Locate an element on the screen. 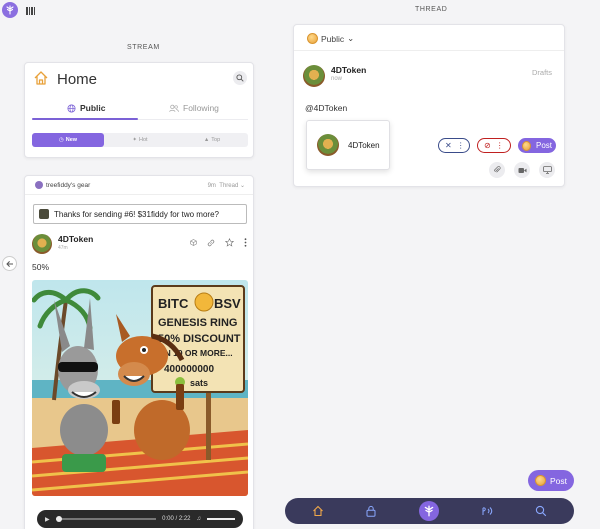 This screenshot has width=600, height=529. screen-button is located at coordinates (547, 170).